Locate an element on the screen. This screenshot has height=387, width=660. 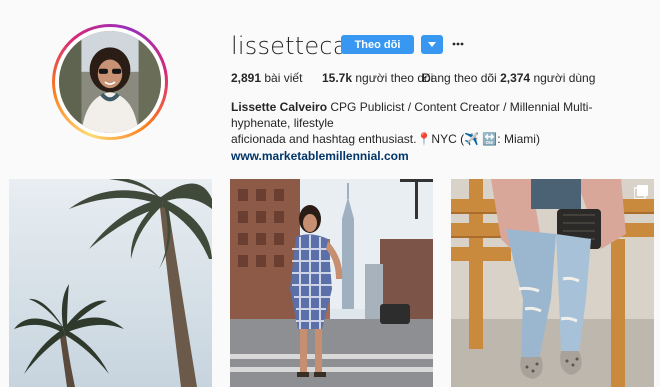
avatar-photo is located at coordinates (110, 82).